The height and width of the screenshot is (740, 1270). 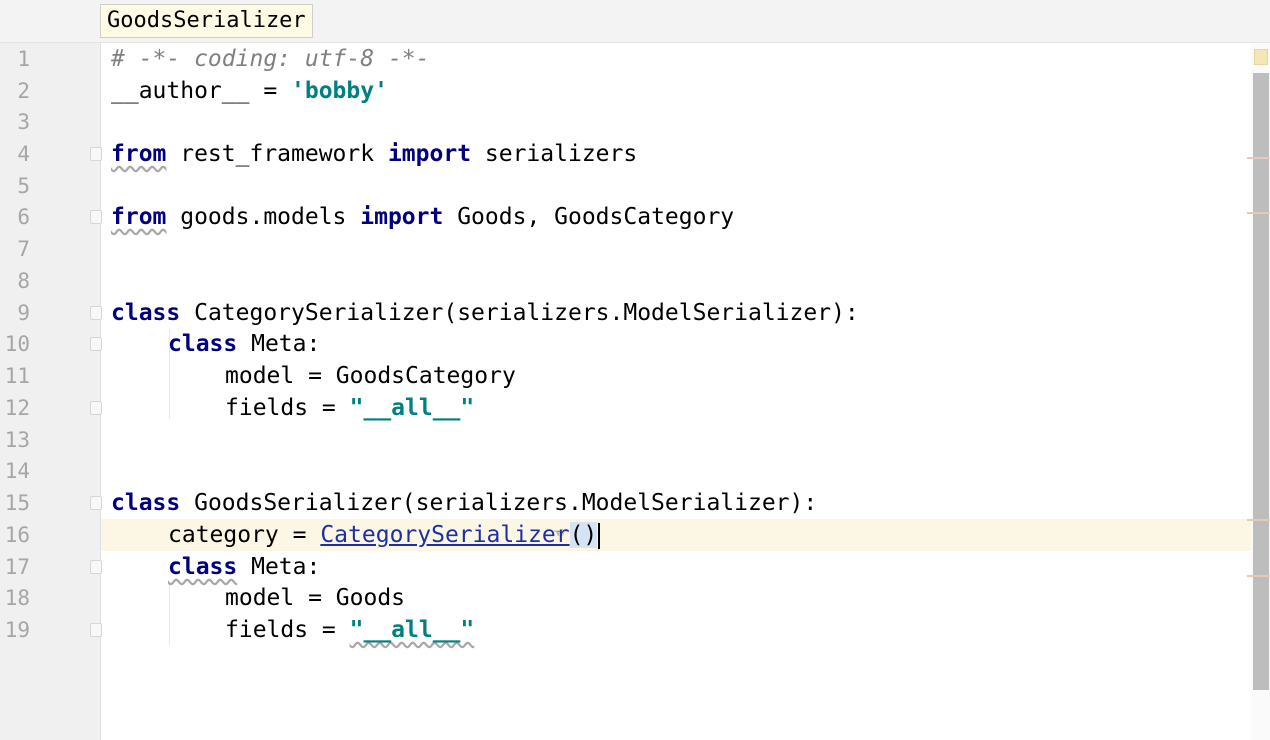 What do you see at coordinates (23, 59) in the screenshot?
I see `line-number: 1` at bounding box center [23, 59].